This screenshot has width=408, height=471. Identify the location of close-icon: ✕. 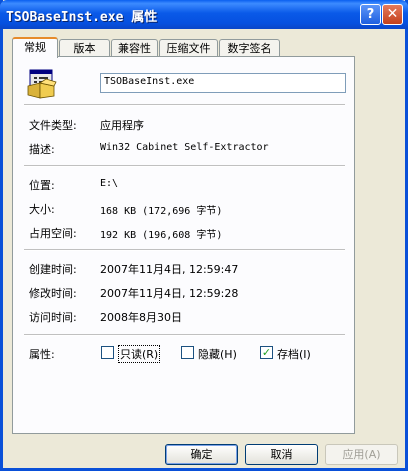
(392, 14).